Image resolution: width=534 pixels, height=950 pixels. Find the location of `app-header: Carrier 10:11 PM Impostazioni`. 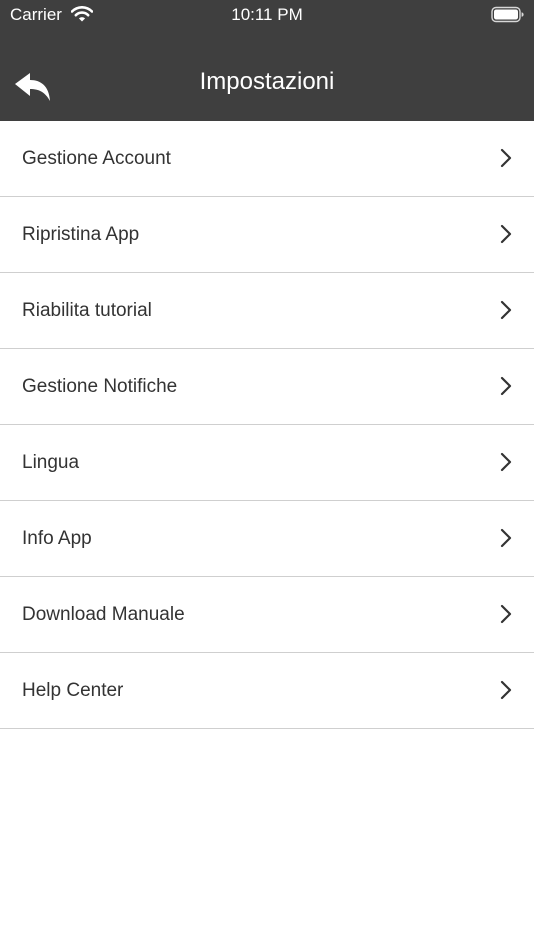

app-header: Carrier 10:11 PM Impostazioni is located at coordinates (267, 60).